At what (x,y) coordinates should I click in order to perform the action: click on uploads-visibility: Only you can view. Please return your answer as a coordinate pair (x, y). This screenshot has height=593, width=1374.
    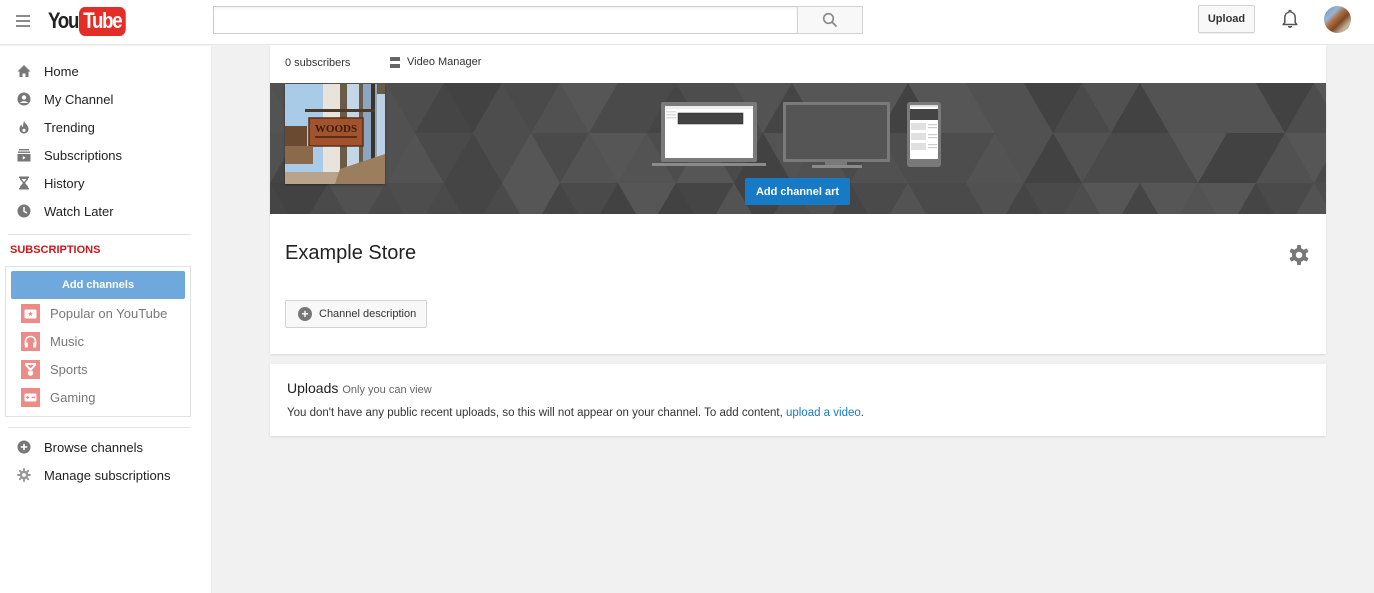
    Looking at the image, I should click on (387, 390).